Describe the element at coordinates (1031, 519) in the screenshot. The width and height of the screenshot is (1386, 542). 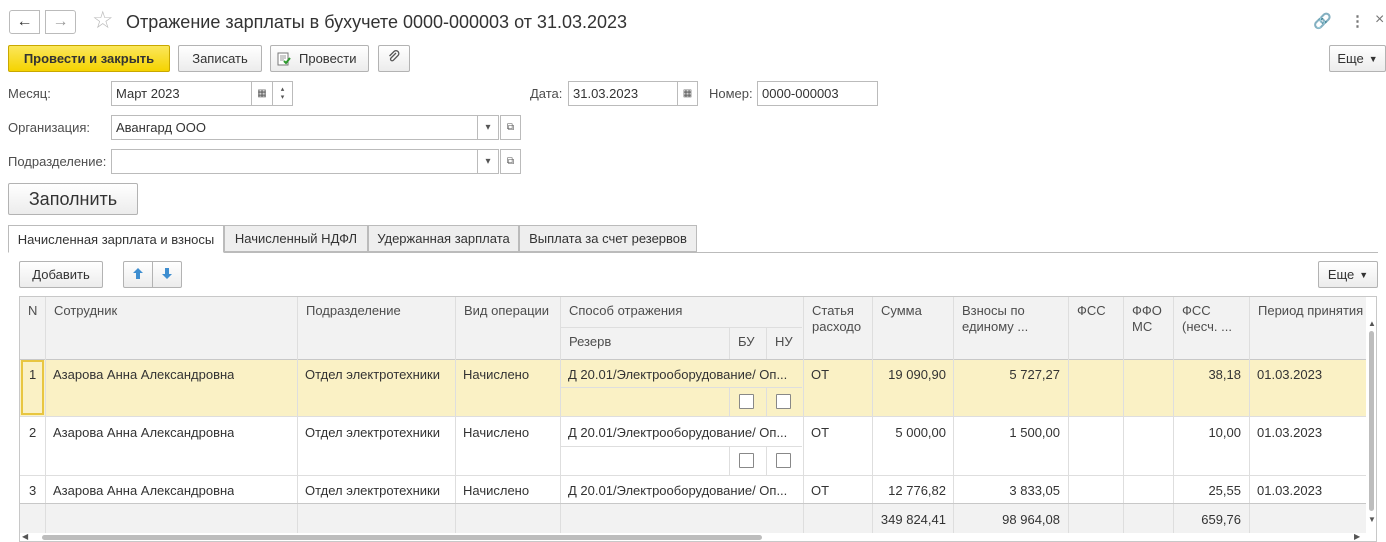
I see `total-contrib: 98 964,08` at that location.